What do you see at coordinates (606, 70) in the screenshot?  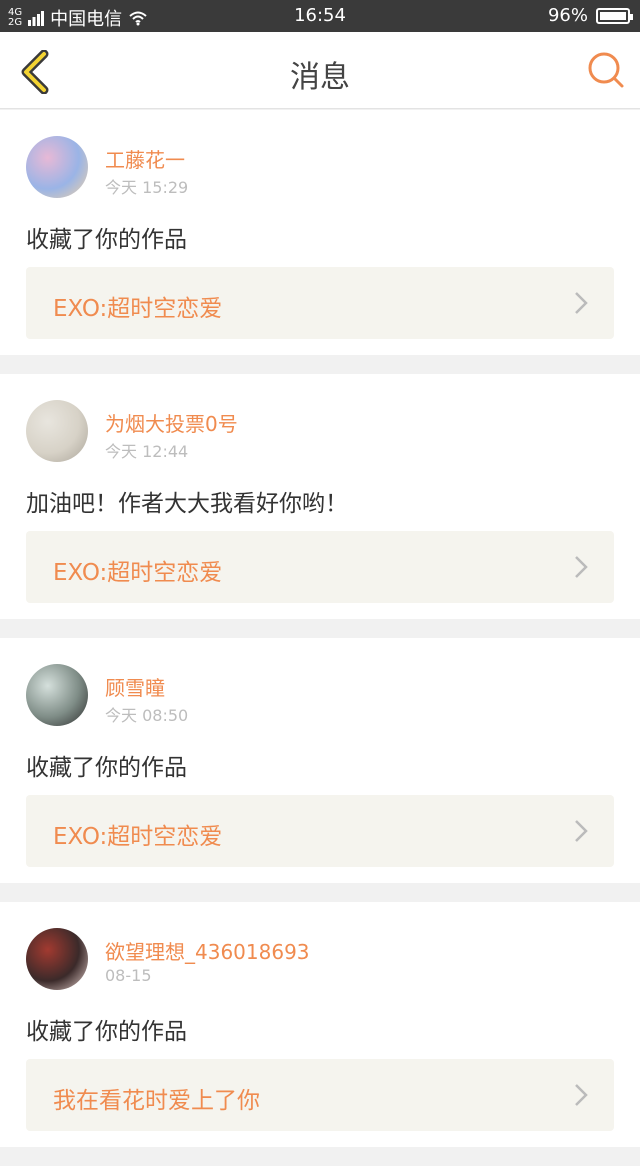 I see `search-icon` at bounding box center [606, 70].